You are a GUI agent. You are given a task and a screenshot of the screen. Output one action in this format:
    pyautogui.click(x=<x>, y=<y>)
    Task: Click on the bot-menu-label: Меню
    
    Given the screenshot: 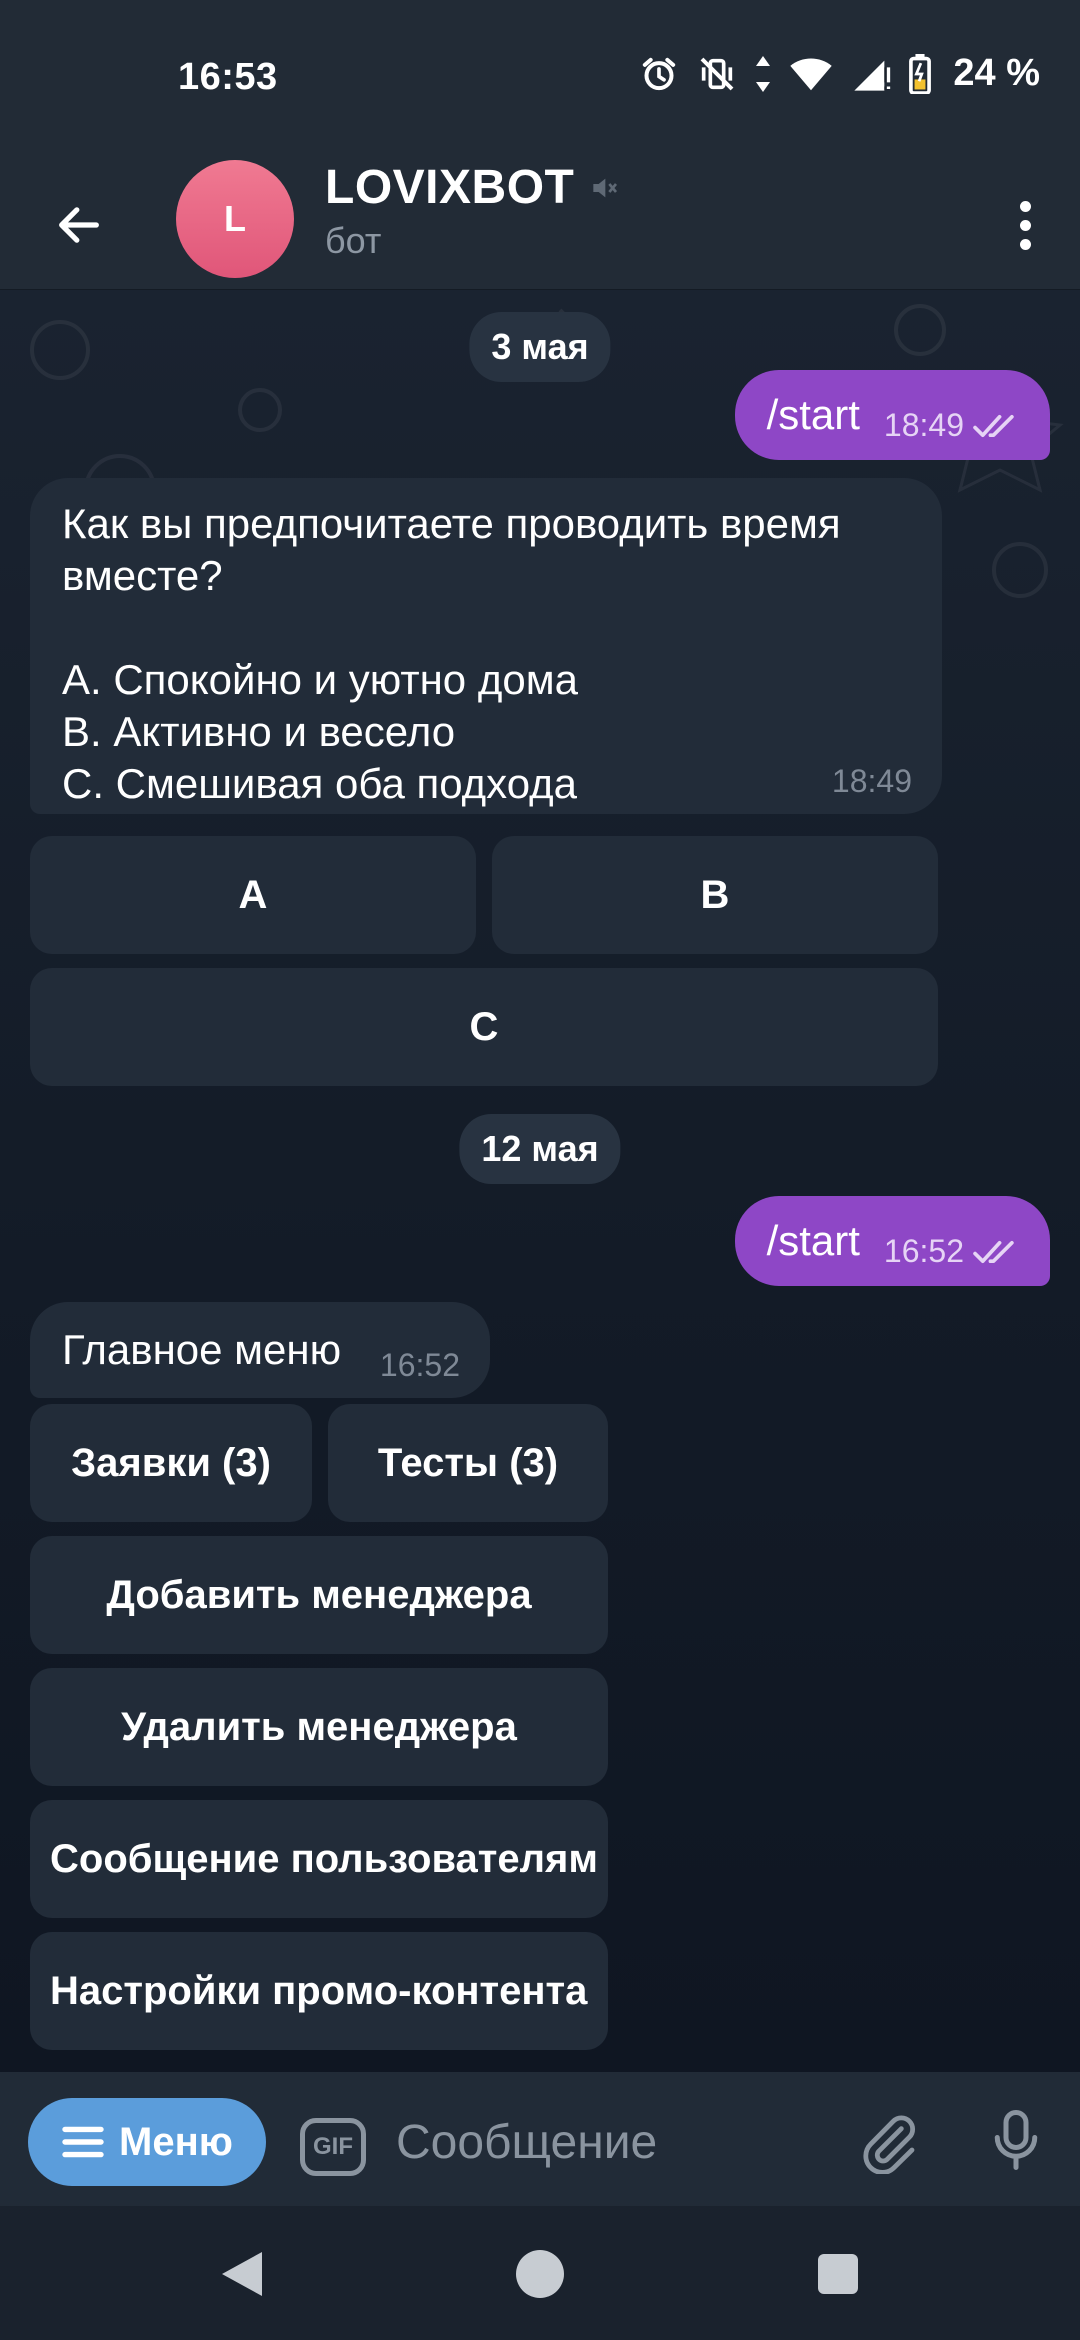 What is the action you would take?
    pyautogui.click(x=176, y=2141)
    